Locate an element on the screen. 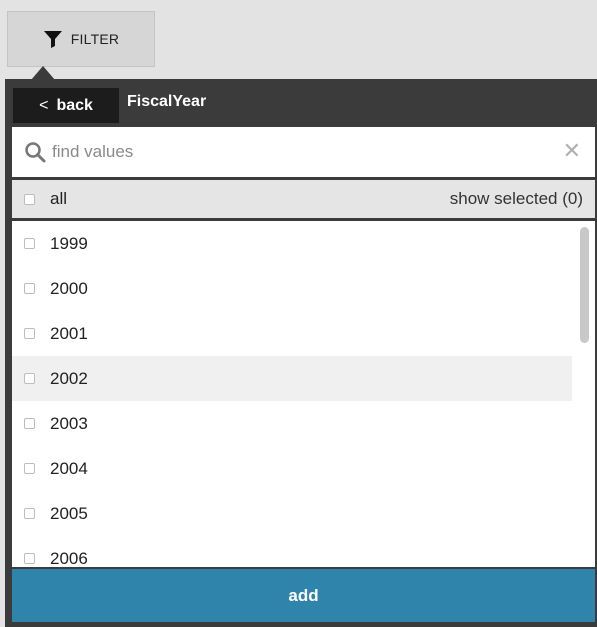 Image resolution: width=597 pixels, height=627 pixels. popover-pointer is located at coordinates (43, 73).